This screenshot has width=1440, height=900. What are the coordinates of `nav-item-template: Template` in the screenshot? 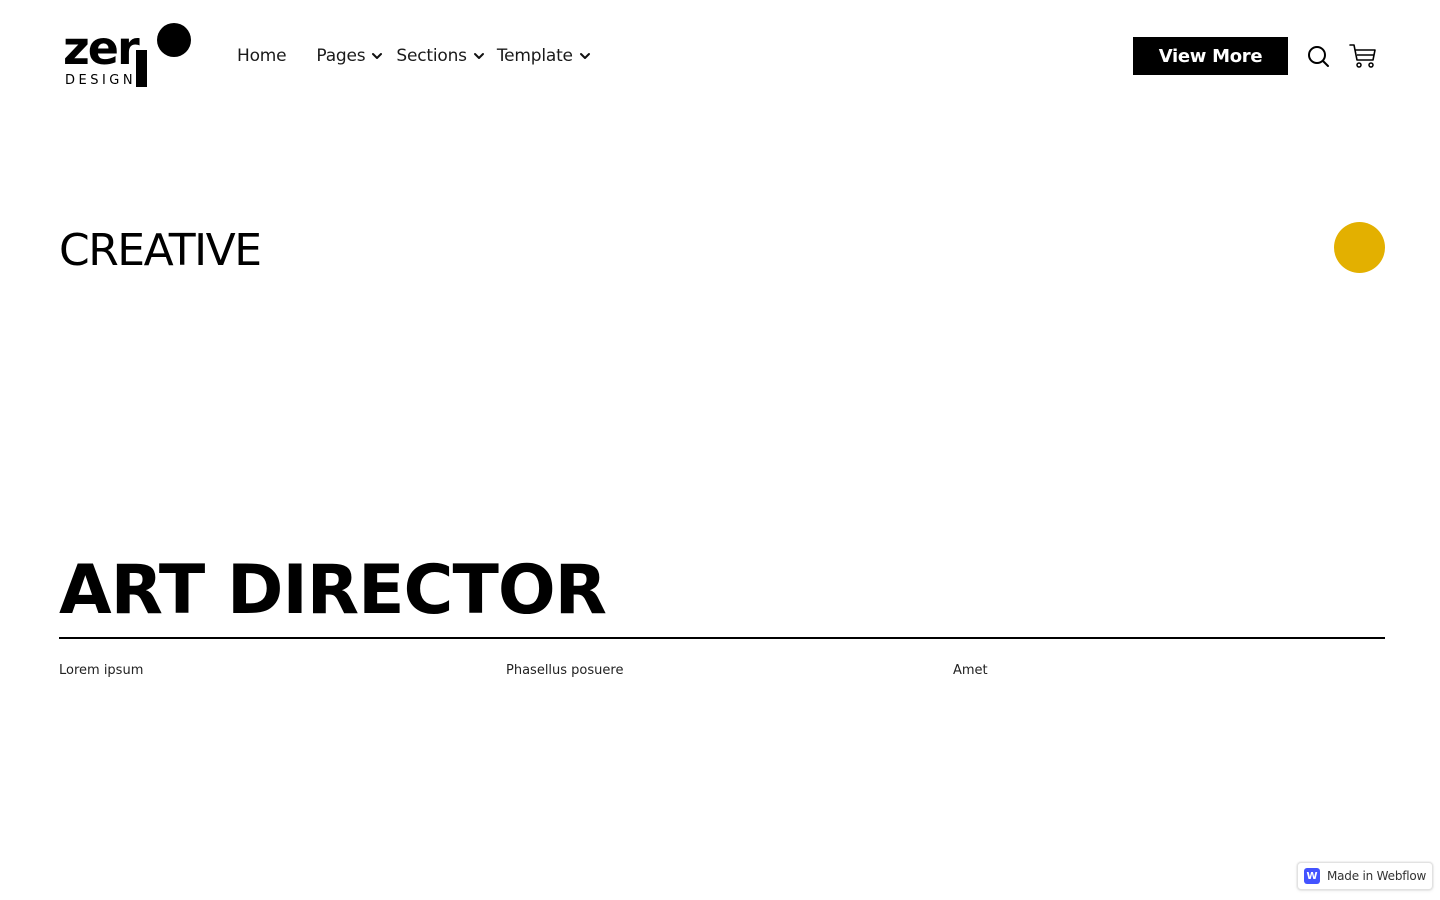 It's located at (544, 56).